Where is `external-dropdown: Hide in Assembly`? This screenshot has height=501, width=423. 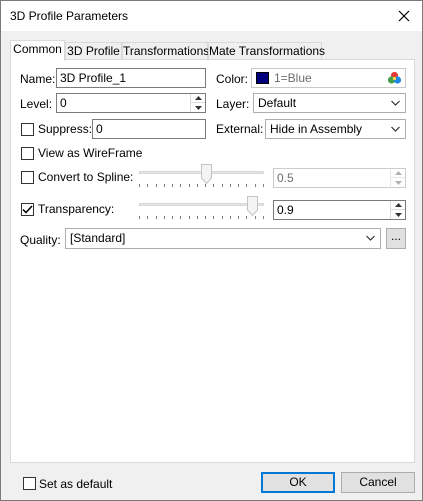 external-dropdown: Hide in Assembly is located at coordinates (335, 129).